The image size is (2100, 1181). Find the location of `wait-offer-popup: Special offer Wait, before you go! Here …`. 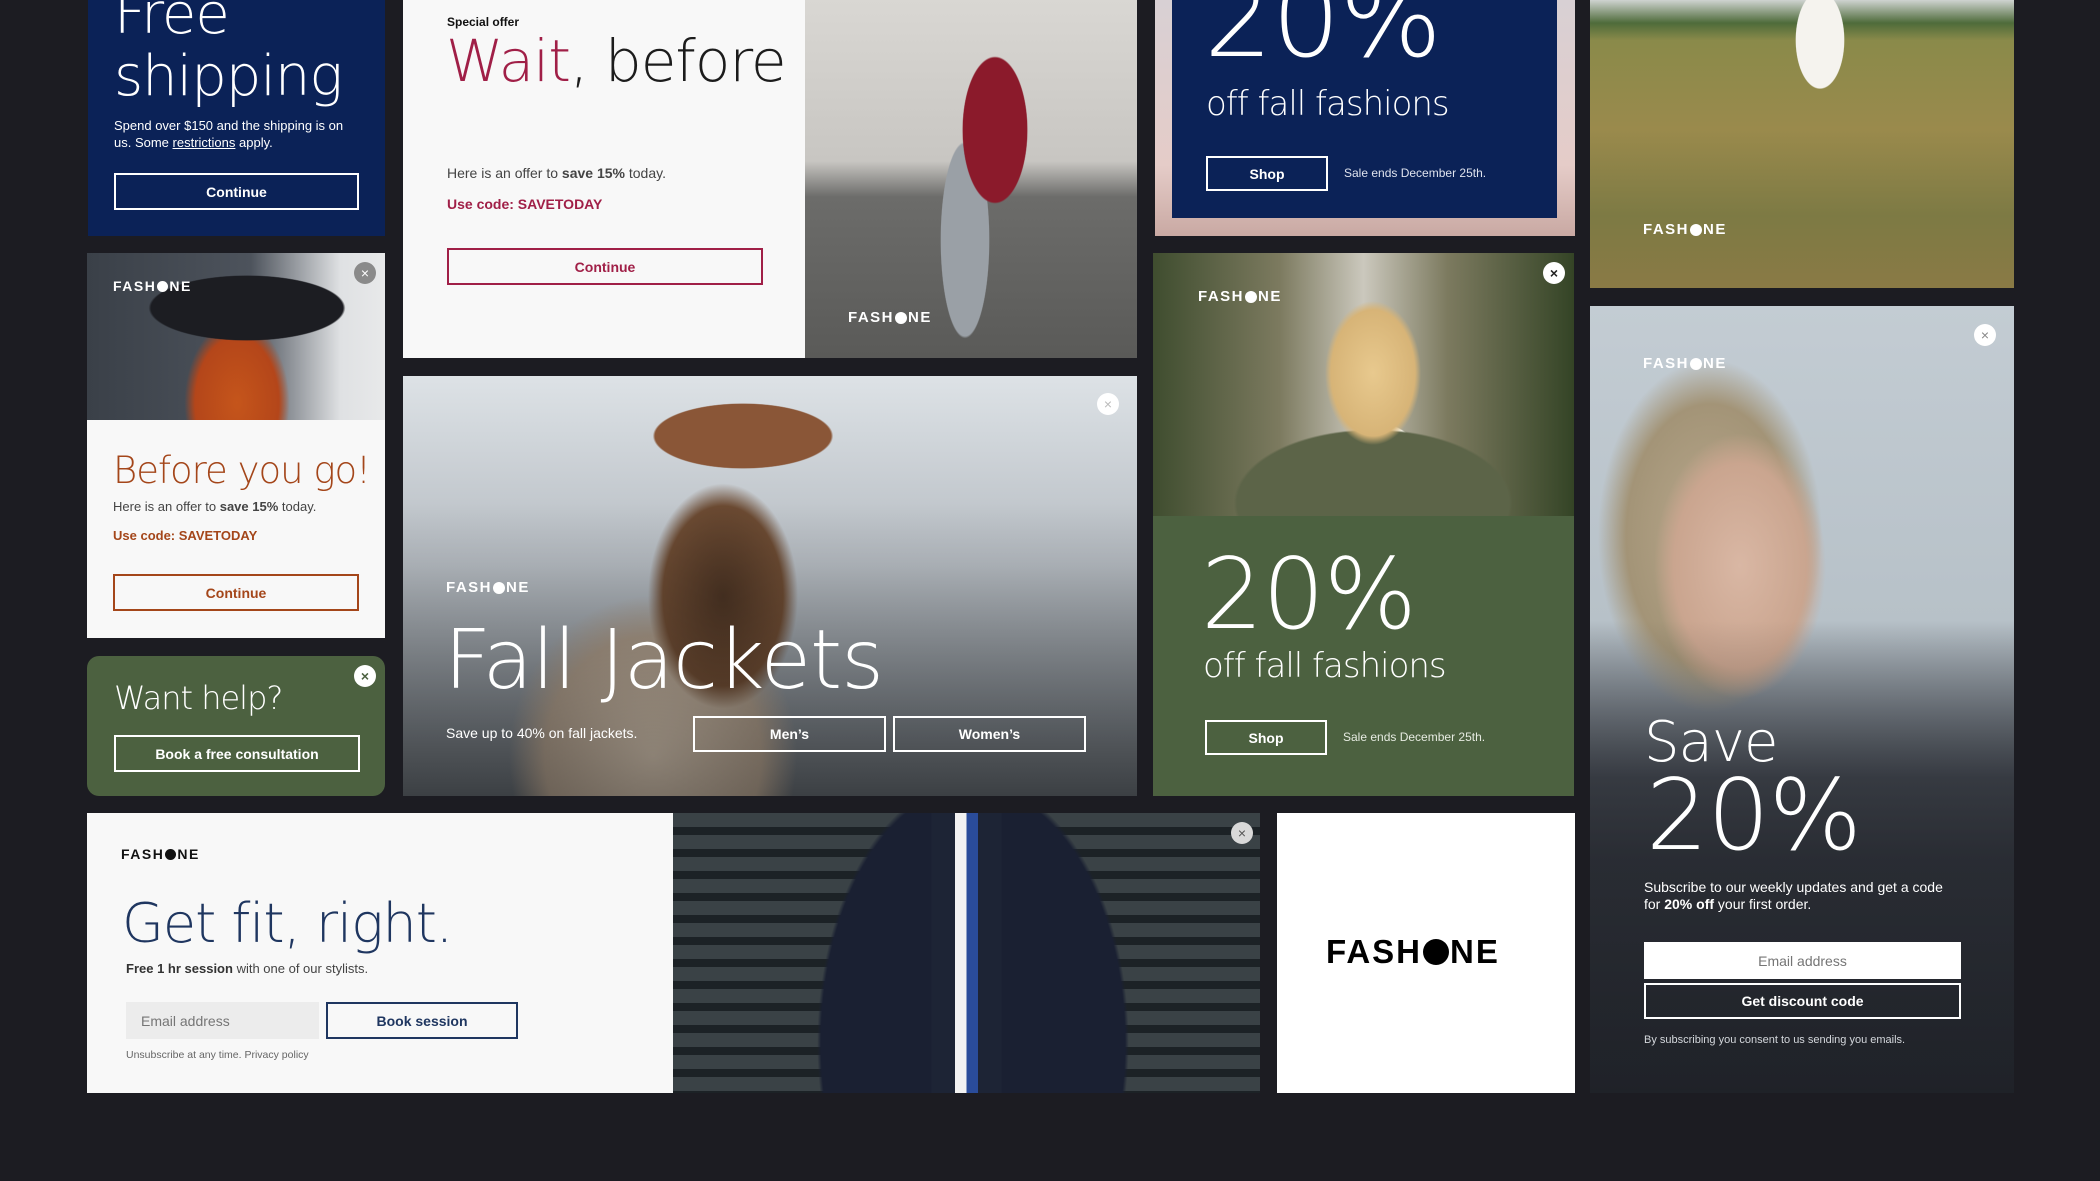

wait-offer-popup: Special offer Wait, before you go! Here … is located at coordinates (770, 179).